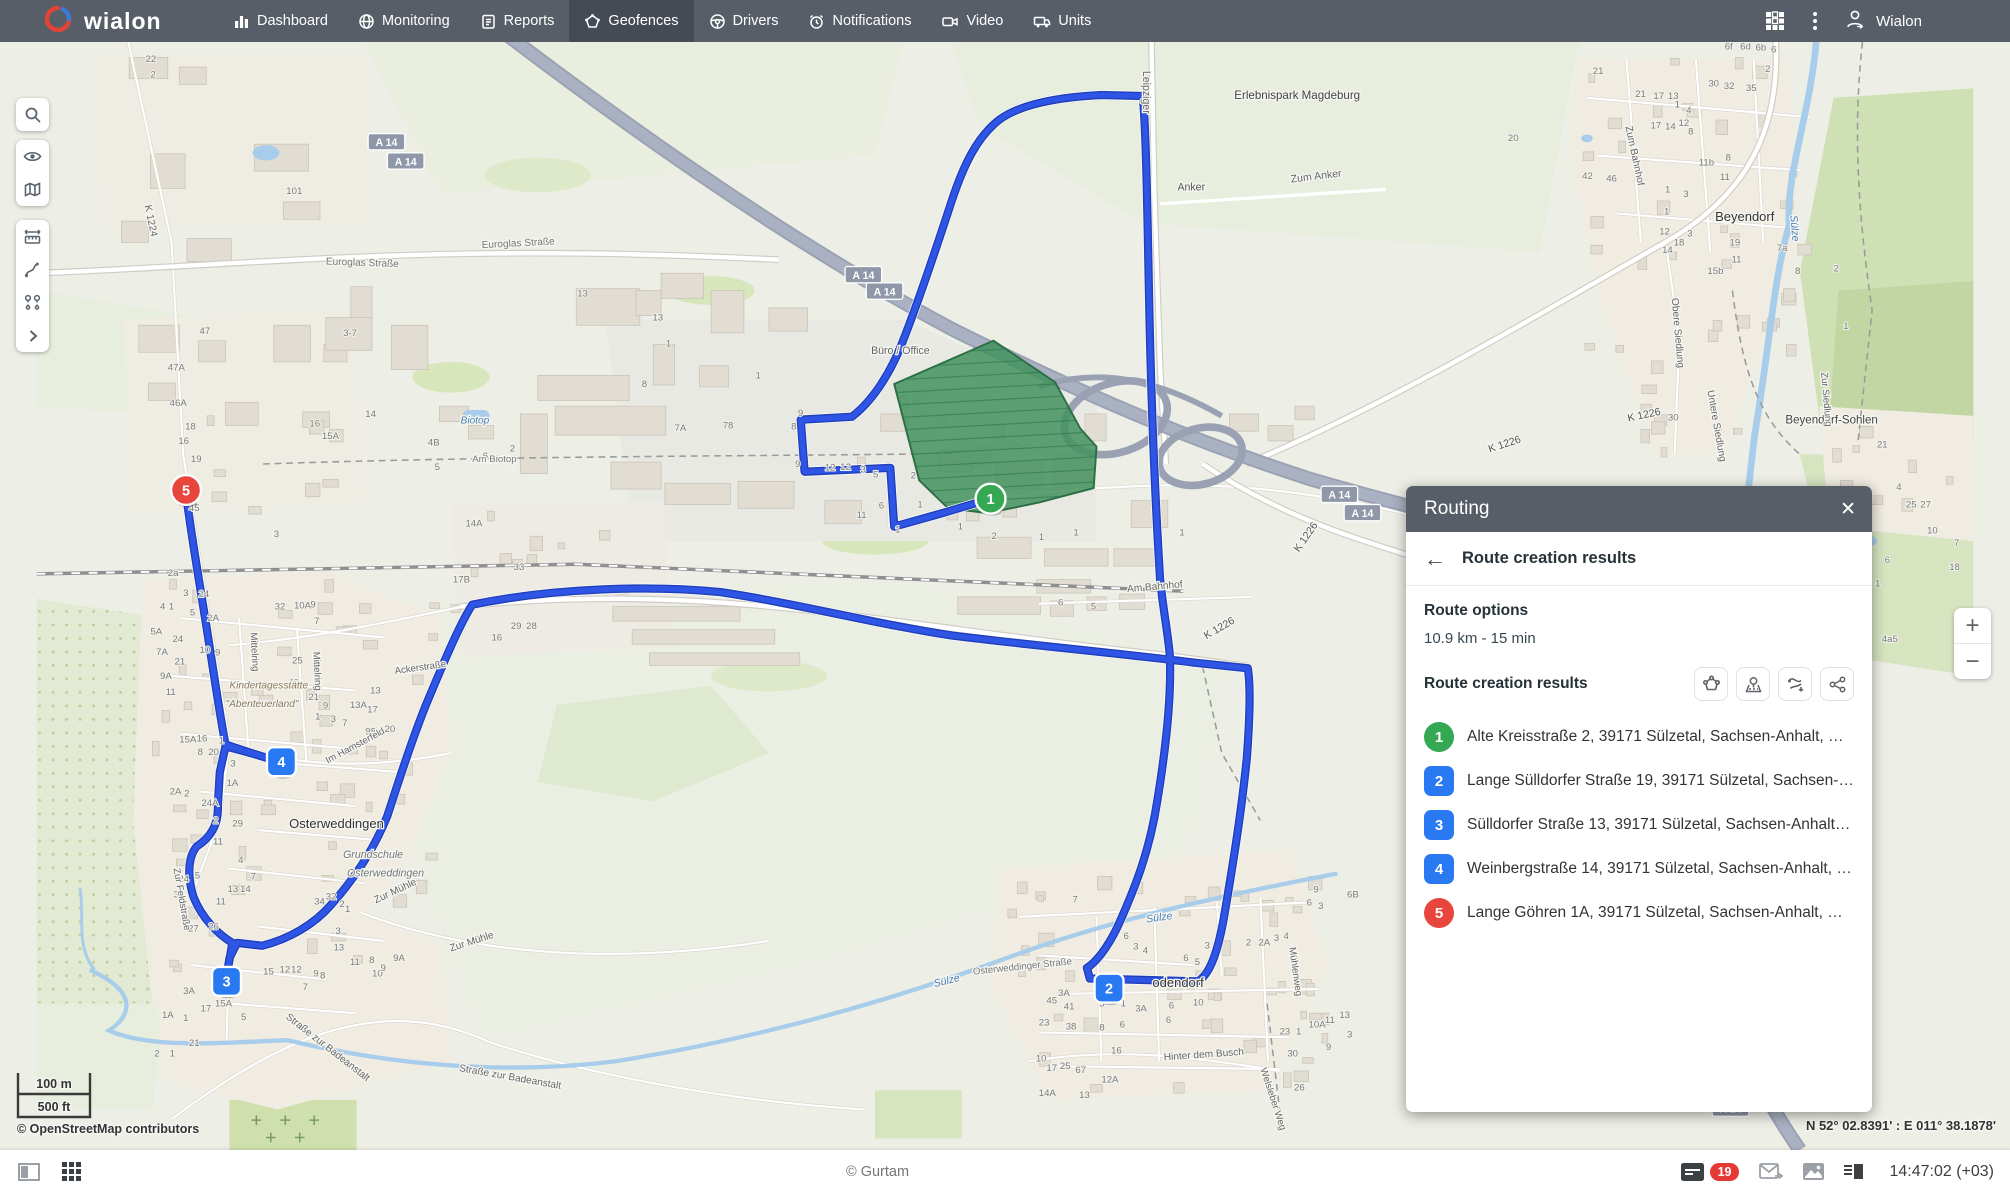 This screenshot has height=1193, width=2010. Describe the element at coordinates (474, 524) in the screenshot. I see `svg-text: 14A` at that location.